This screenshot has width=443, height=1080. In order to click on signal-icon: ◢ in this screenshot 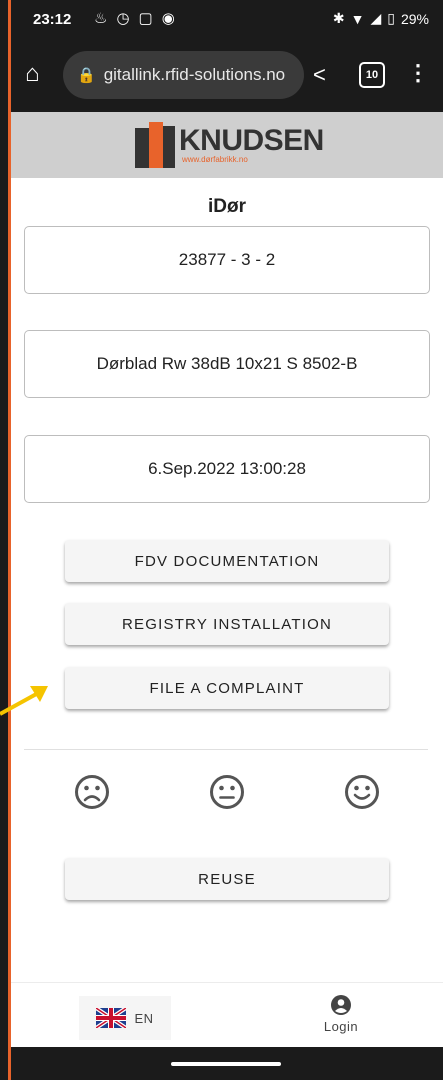, I will do `click(376, 18)`.